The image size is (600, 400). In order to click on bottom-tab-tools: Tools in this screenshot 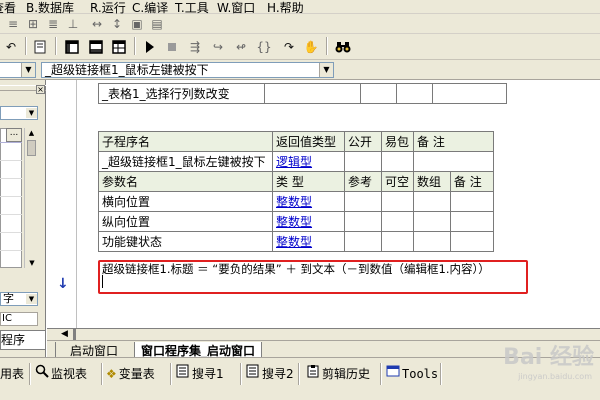, I will do `click(412, 374)`.